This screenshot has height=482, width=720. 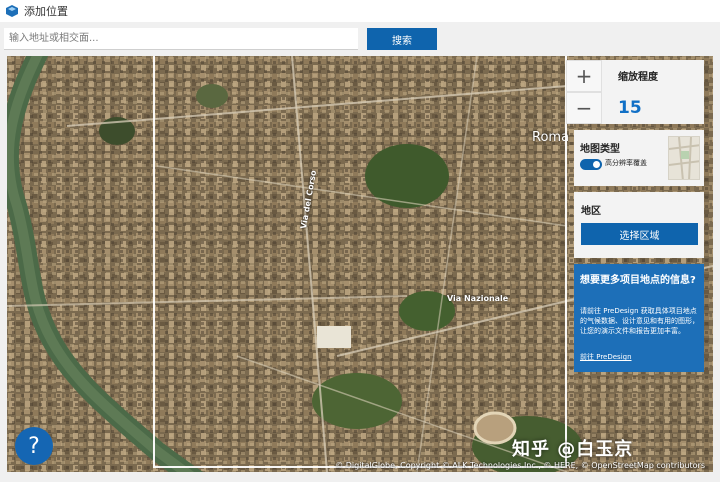 What do you see at coordinates (584, 76) in the screenshot?
I see `zoom-in-button: +` at bounding box center [584, 76].